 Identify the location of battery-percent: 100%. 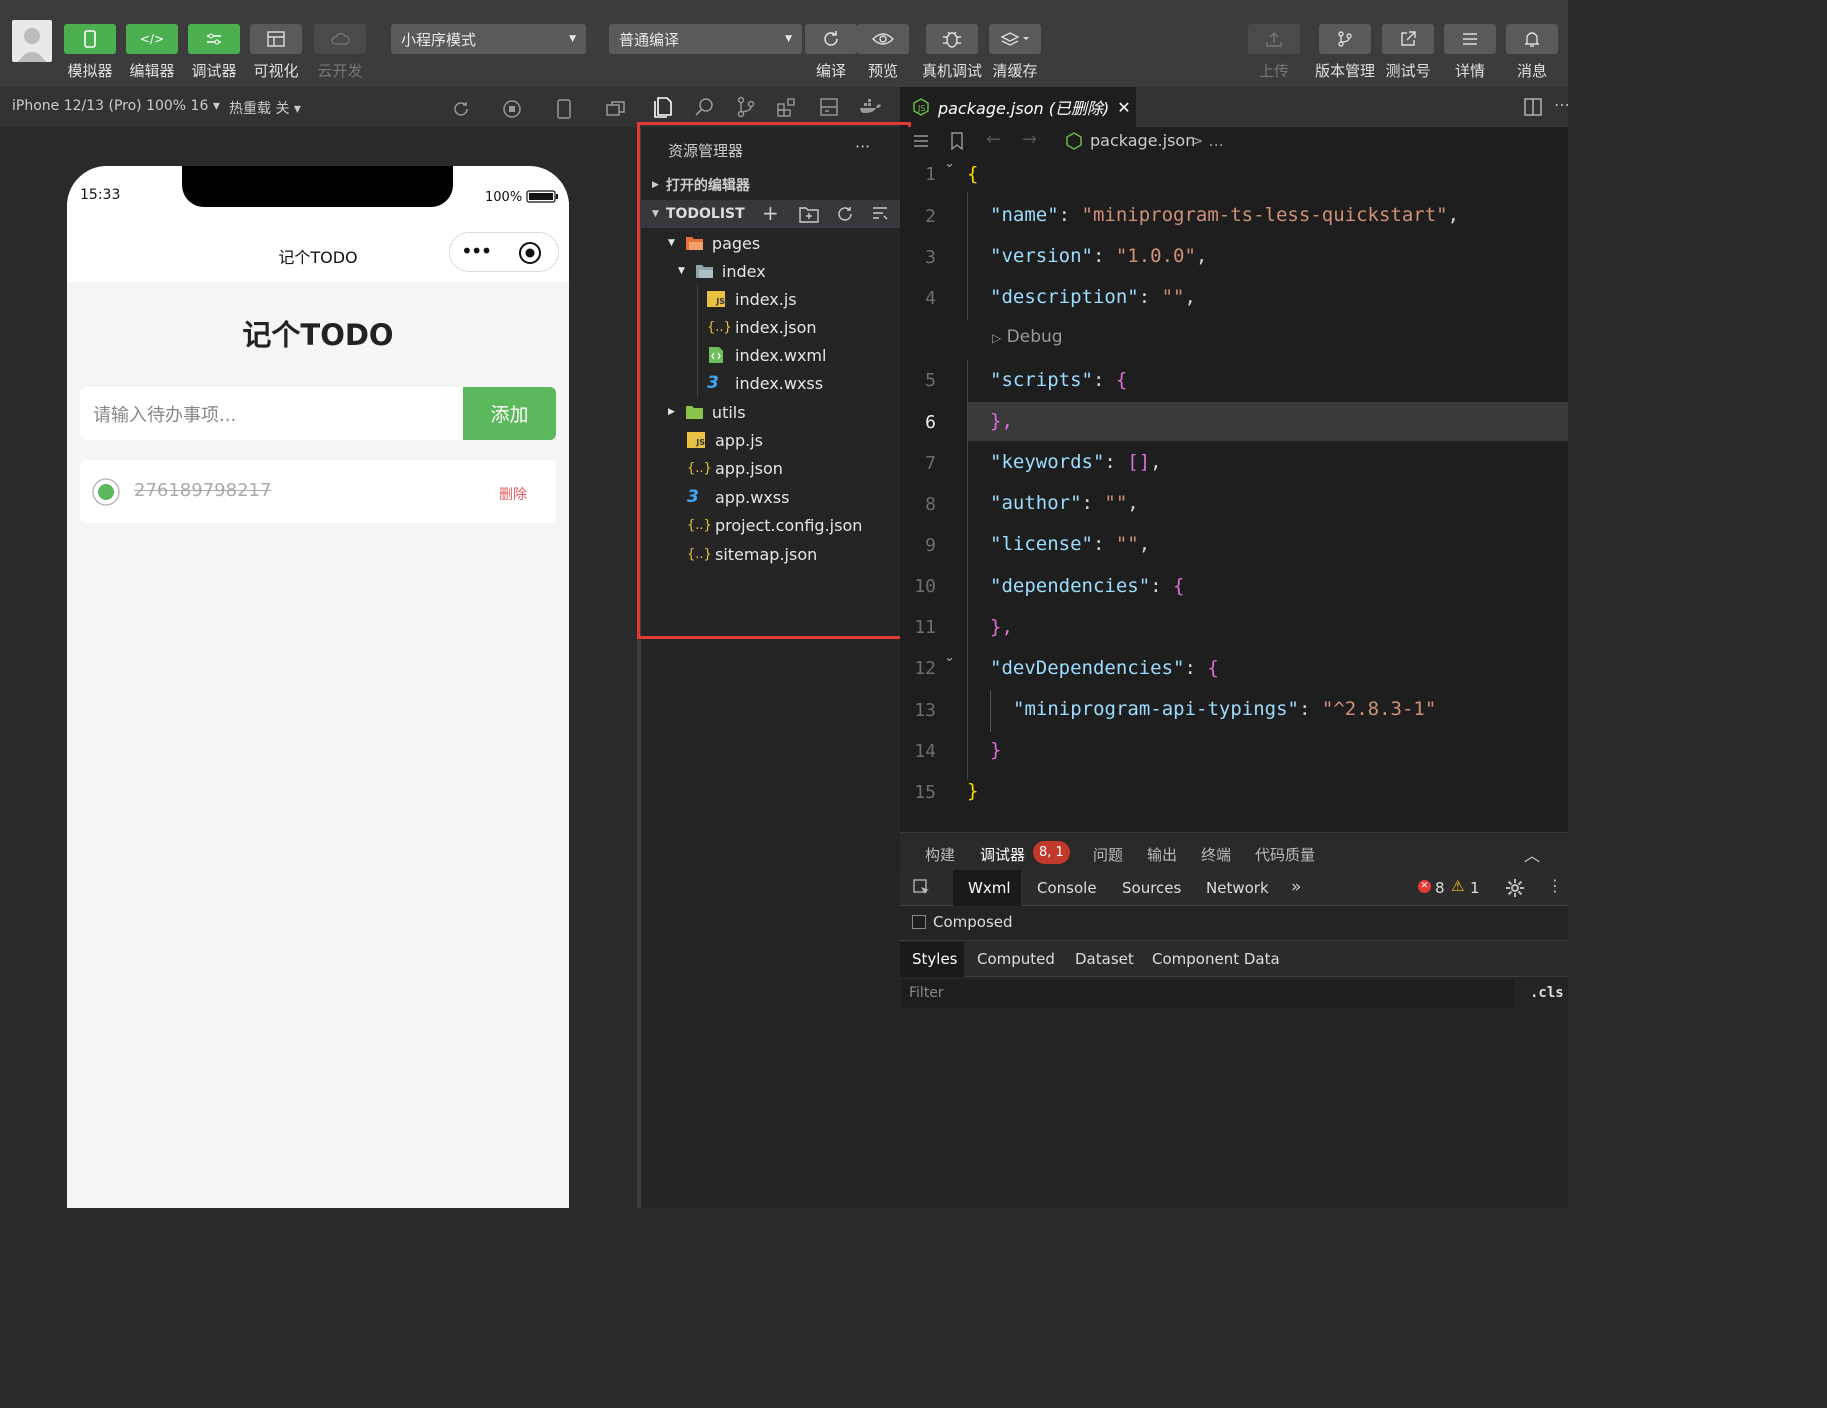
(504, 197).